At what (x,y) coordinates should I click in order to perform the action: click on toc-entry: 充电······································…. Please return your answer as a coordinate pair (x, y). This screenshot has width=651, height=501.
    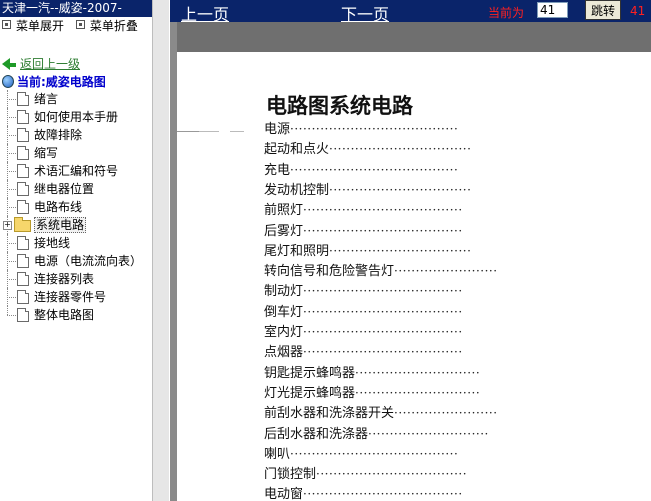
    Looking at the image, I should click on (361, 168).